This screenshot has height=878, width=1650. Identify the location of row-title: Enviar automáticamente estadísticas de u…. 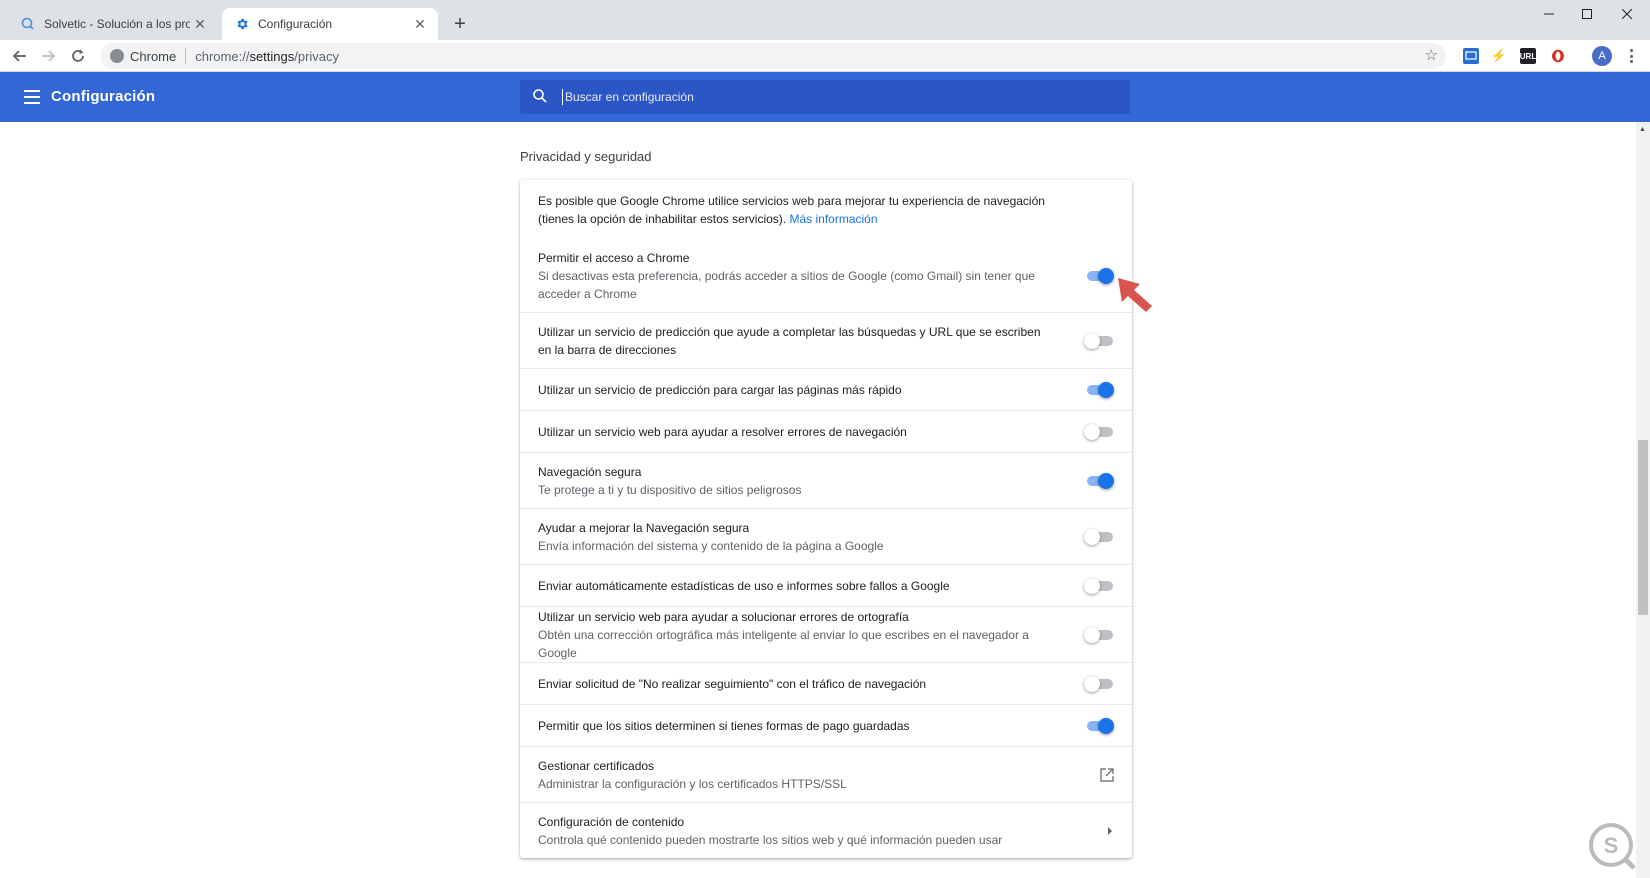
(744, 585).